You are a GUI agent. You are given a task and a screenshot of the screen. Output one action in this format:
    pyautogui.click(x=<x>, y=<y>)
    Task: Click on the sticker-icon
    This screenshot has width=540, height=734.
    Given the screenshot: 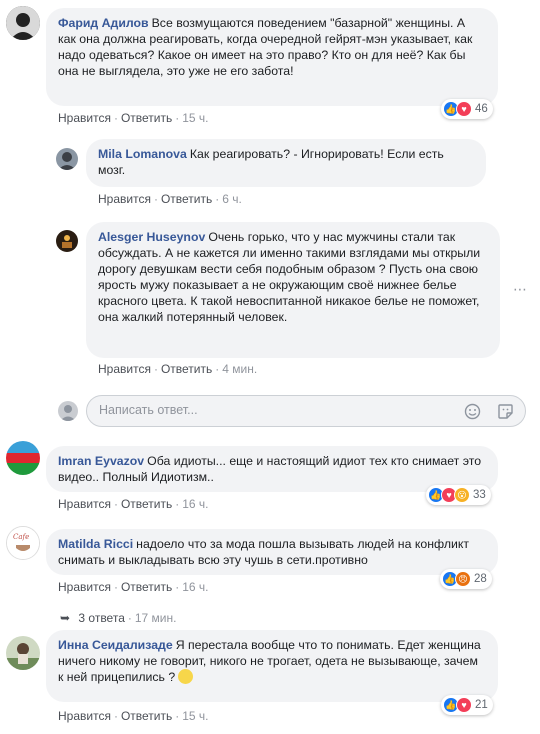 What is the action you would take?
    pyautogui.click(x=505, y=411)
    